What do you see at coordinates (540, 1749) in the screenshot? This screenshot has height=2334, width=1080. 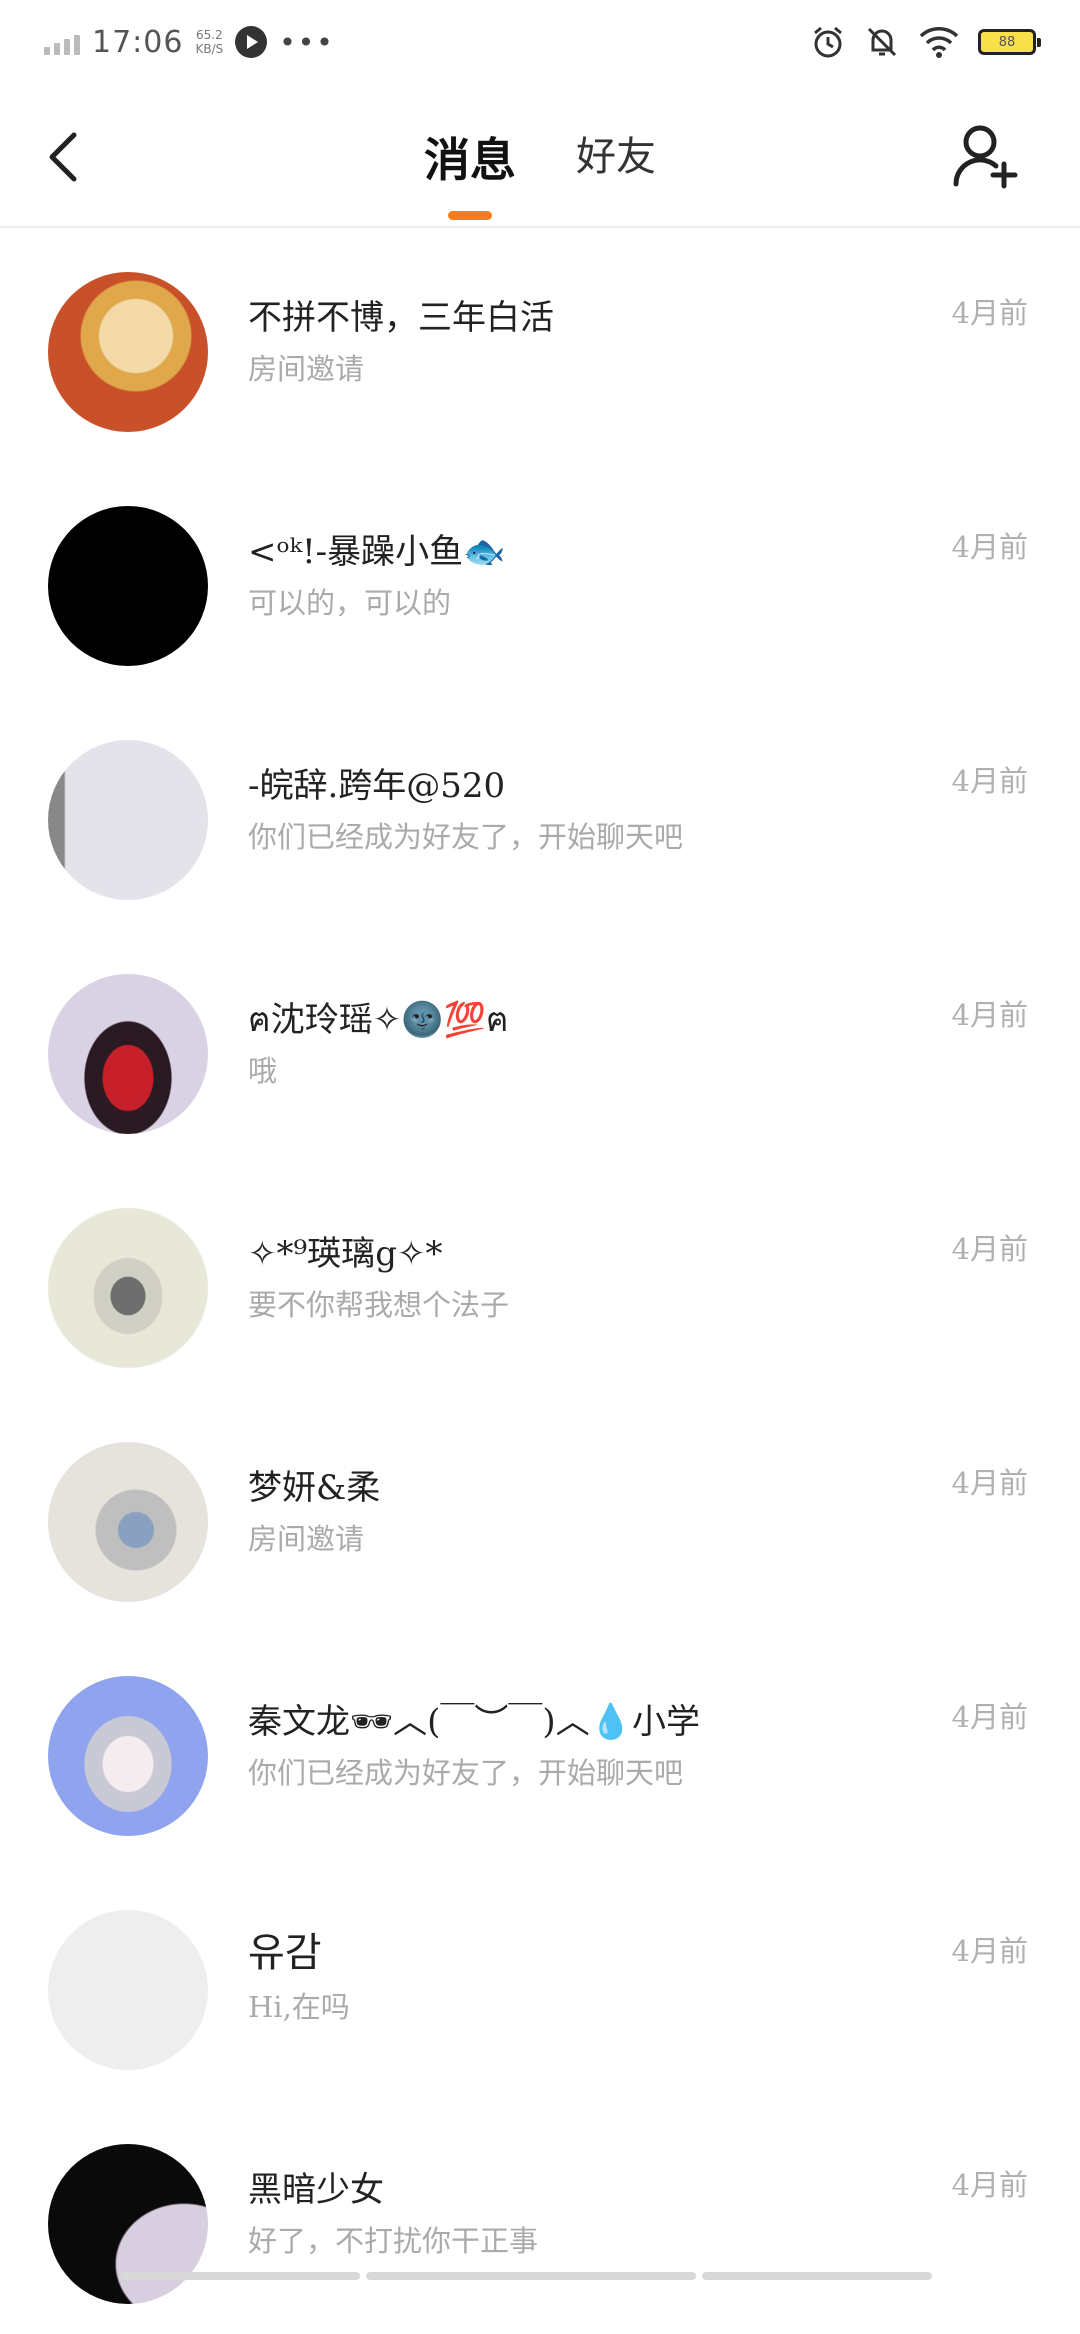 I see `message-item: 秦文龙🕶︿(￣︶￣)︿💧小学 你们已经成为好友了，开始聊天吧 4月前` at bounding box center [540, 1749].